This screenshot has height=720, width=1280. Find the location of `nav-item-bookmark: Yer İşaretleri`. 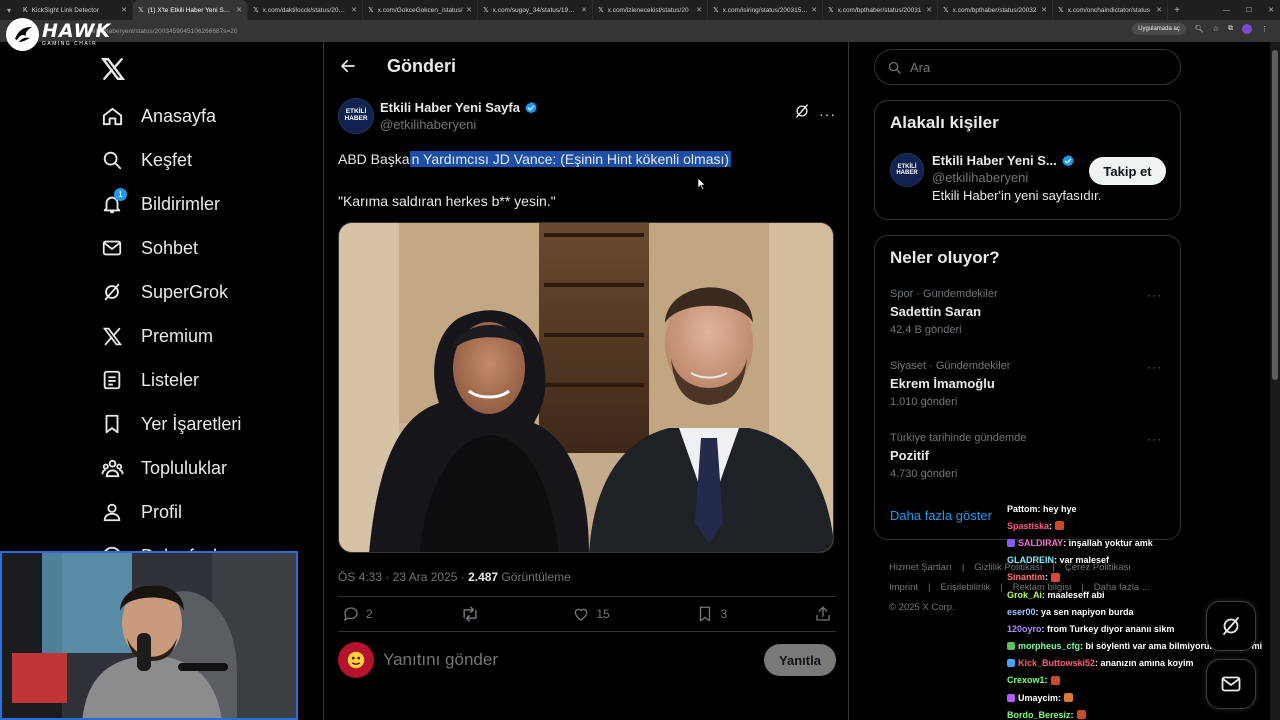

nav-item-bookmark: Yer İşaretleri is located at coordinates (170, 424).